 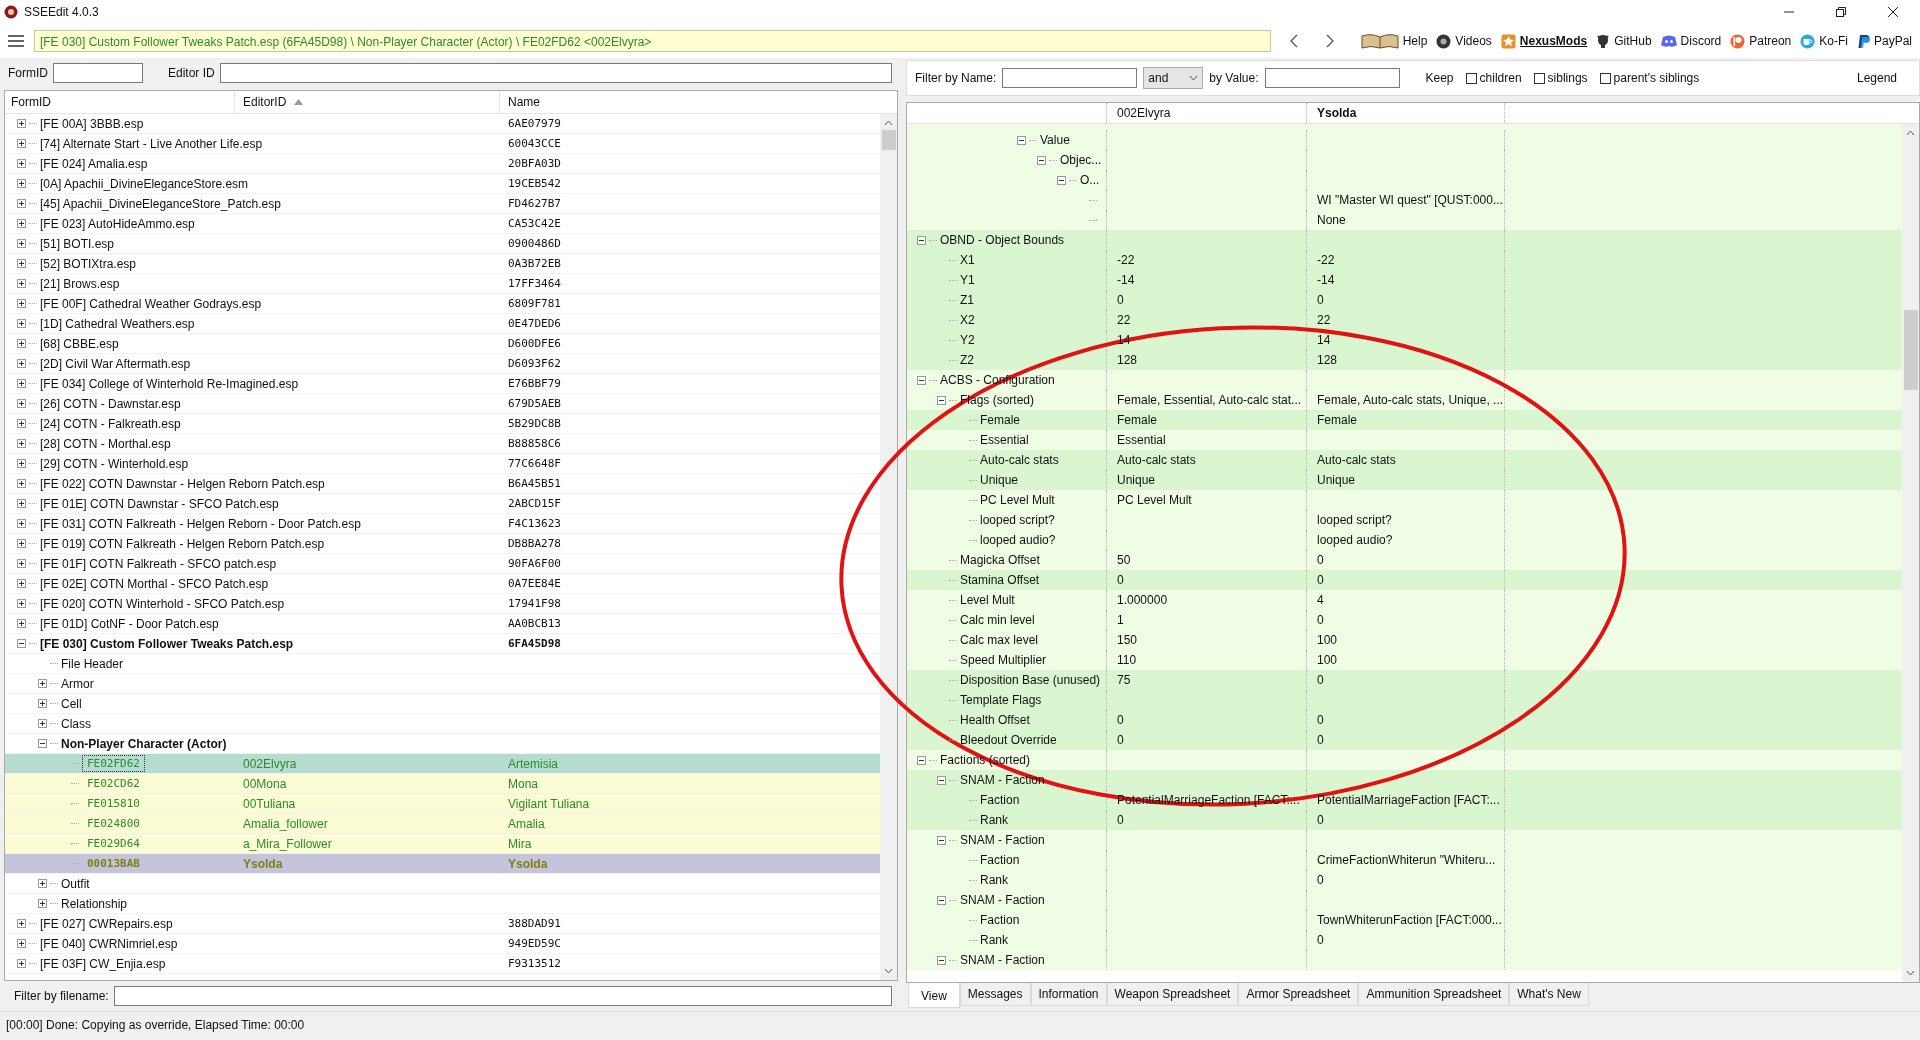 I want to click on filename-filter-field, so click(x=502, y=996).